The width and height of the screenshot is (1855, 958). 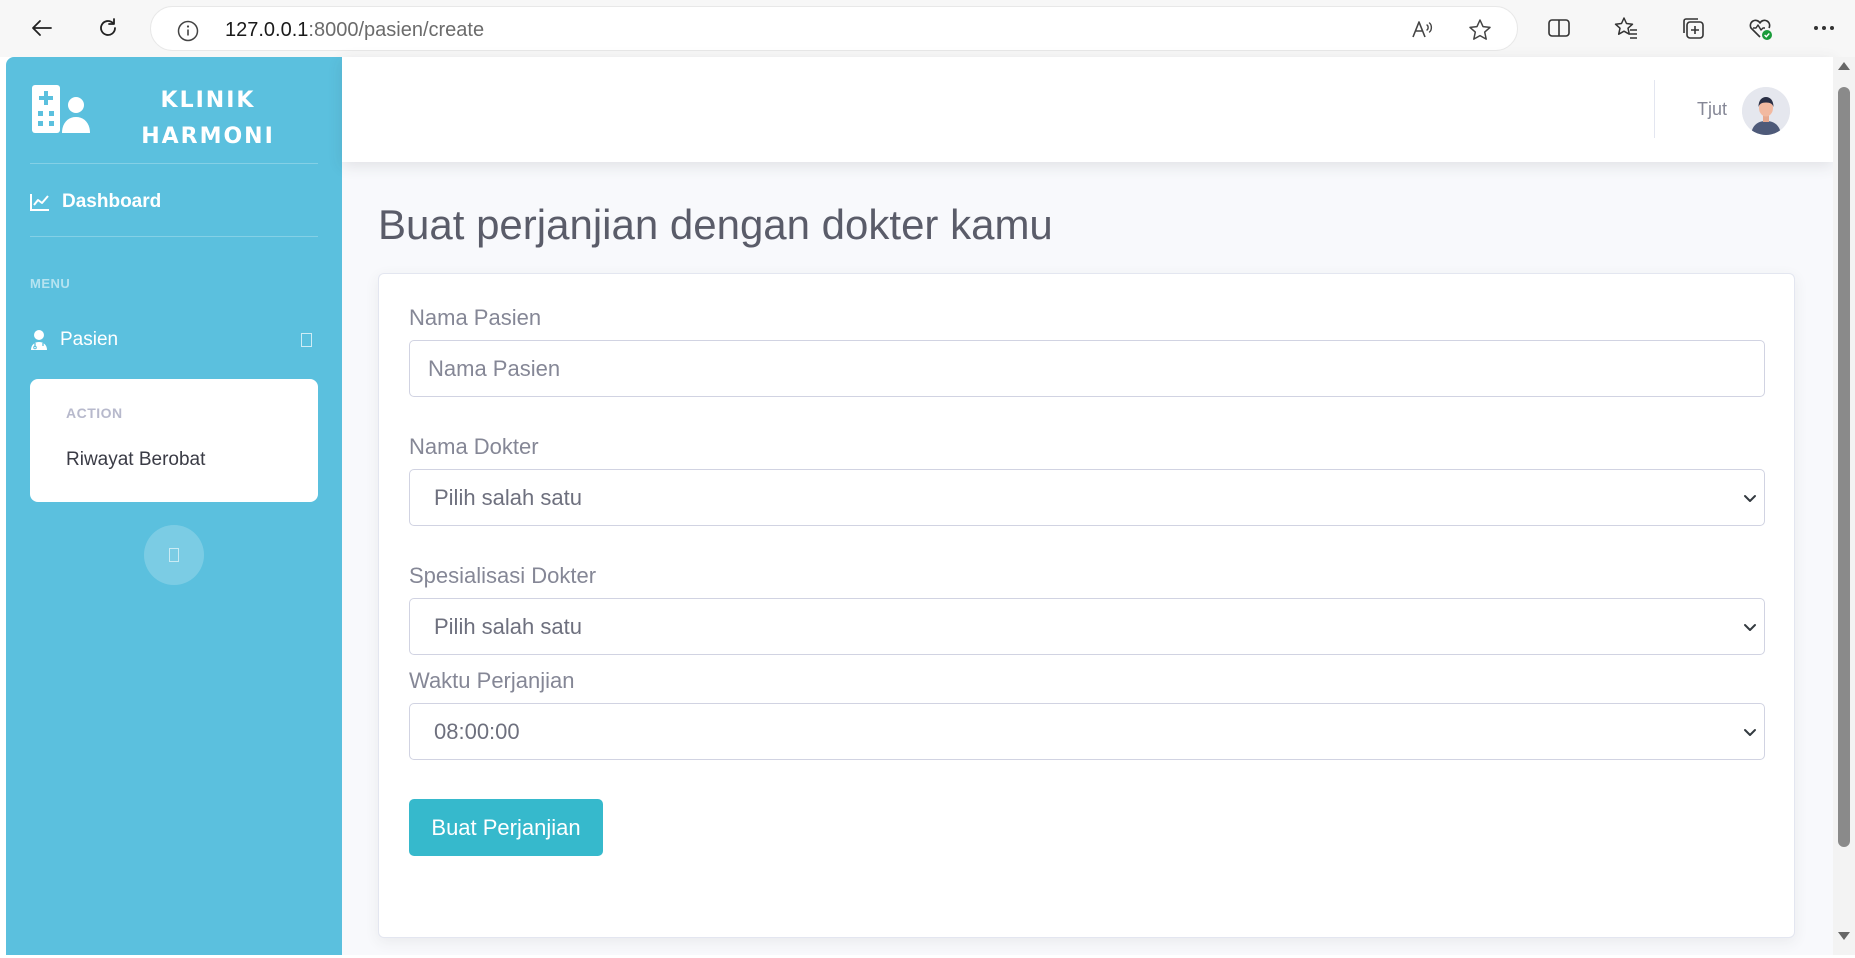 What do you see at coordinates (1087, 497) in the screenshot?
I see `nama-dokter-select: Pilih salah satu` at bounding box center [1087, 497].